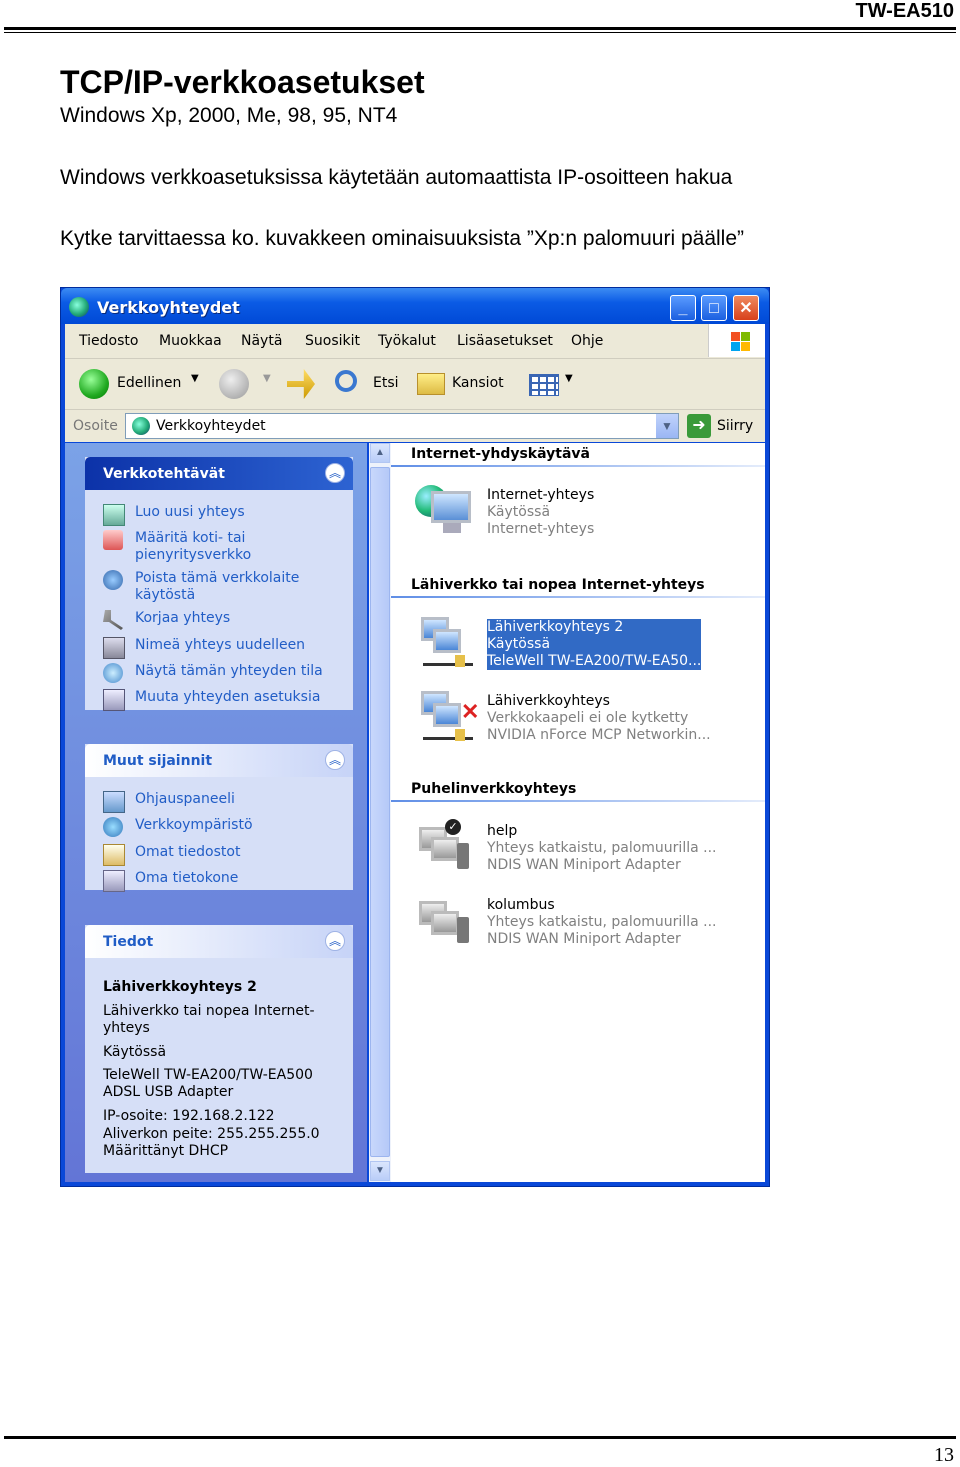 This screenshot has width=960, height=1467. I want to click on search-button: Etsi, so click(386, 383).